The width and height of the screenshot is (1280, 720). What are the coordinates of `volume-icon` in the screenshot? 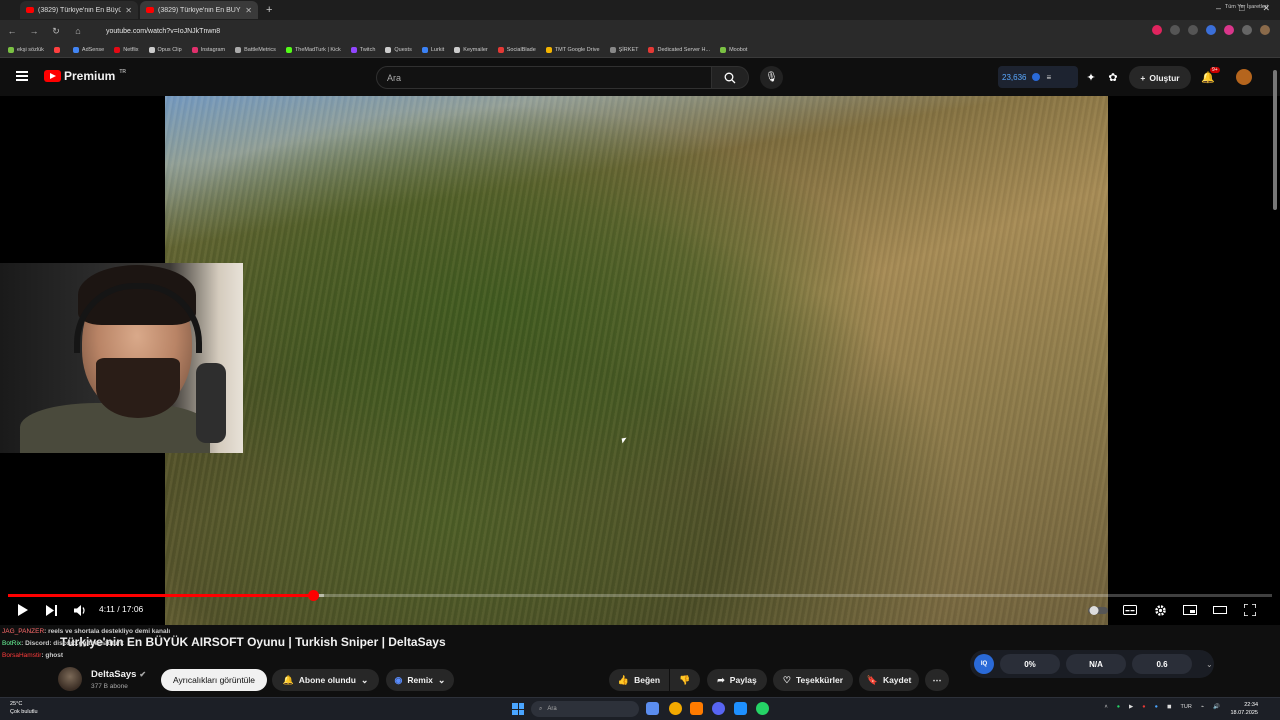 It's located at (79, 610).